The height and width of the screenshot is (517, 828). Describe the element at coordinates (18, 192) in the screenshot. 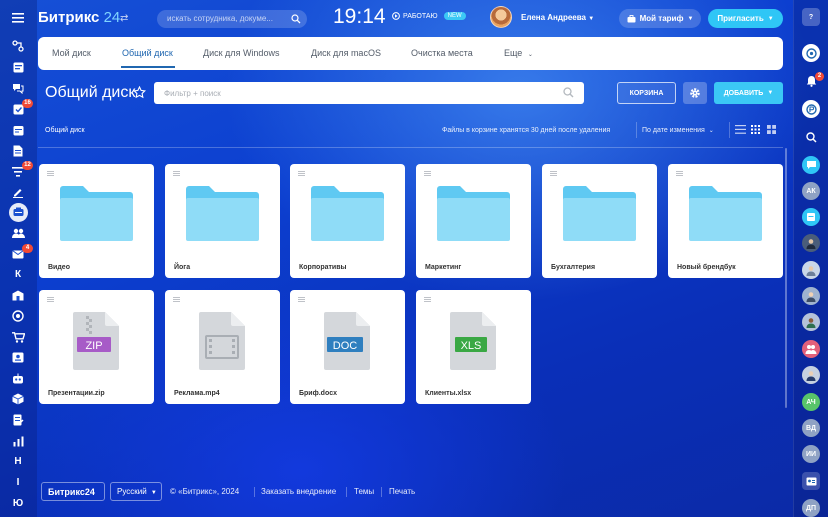

I see `sign-icon` at that location.